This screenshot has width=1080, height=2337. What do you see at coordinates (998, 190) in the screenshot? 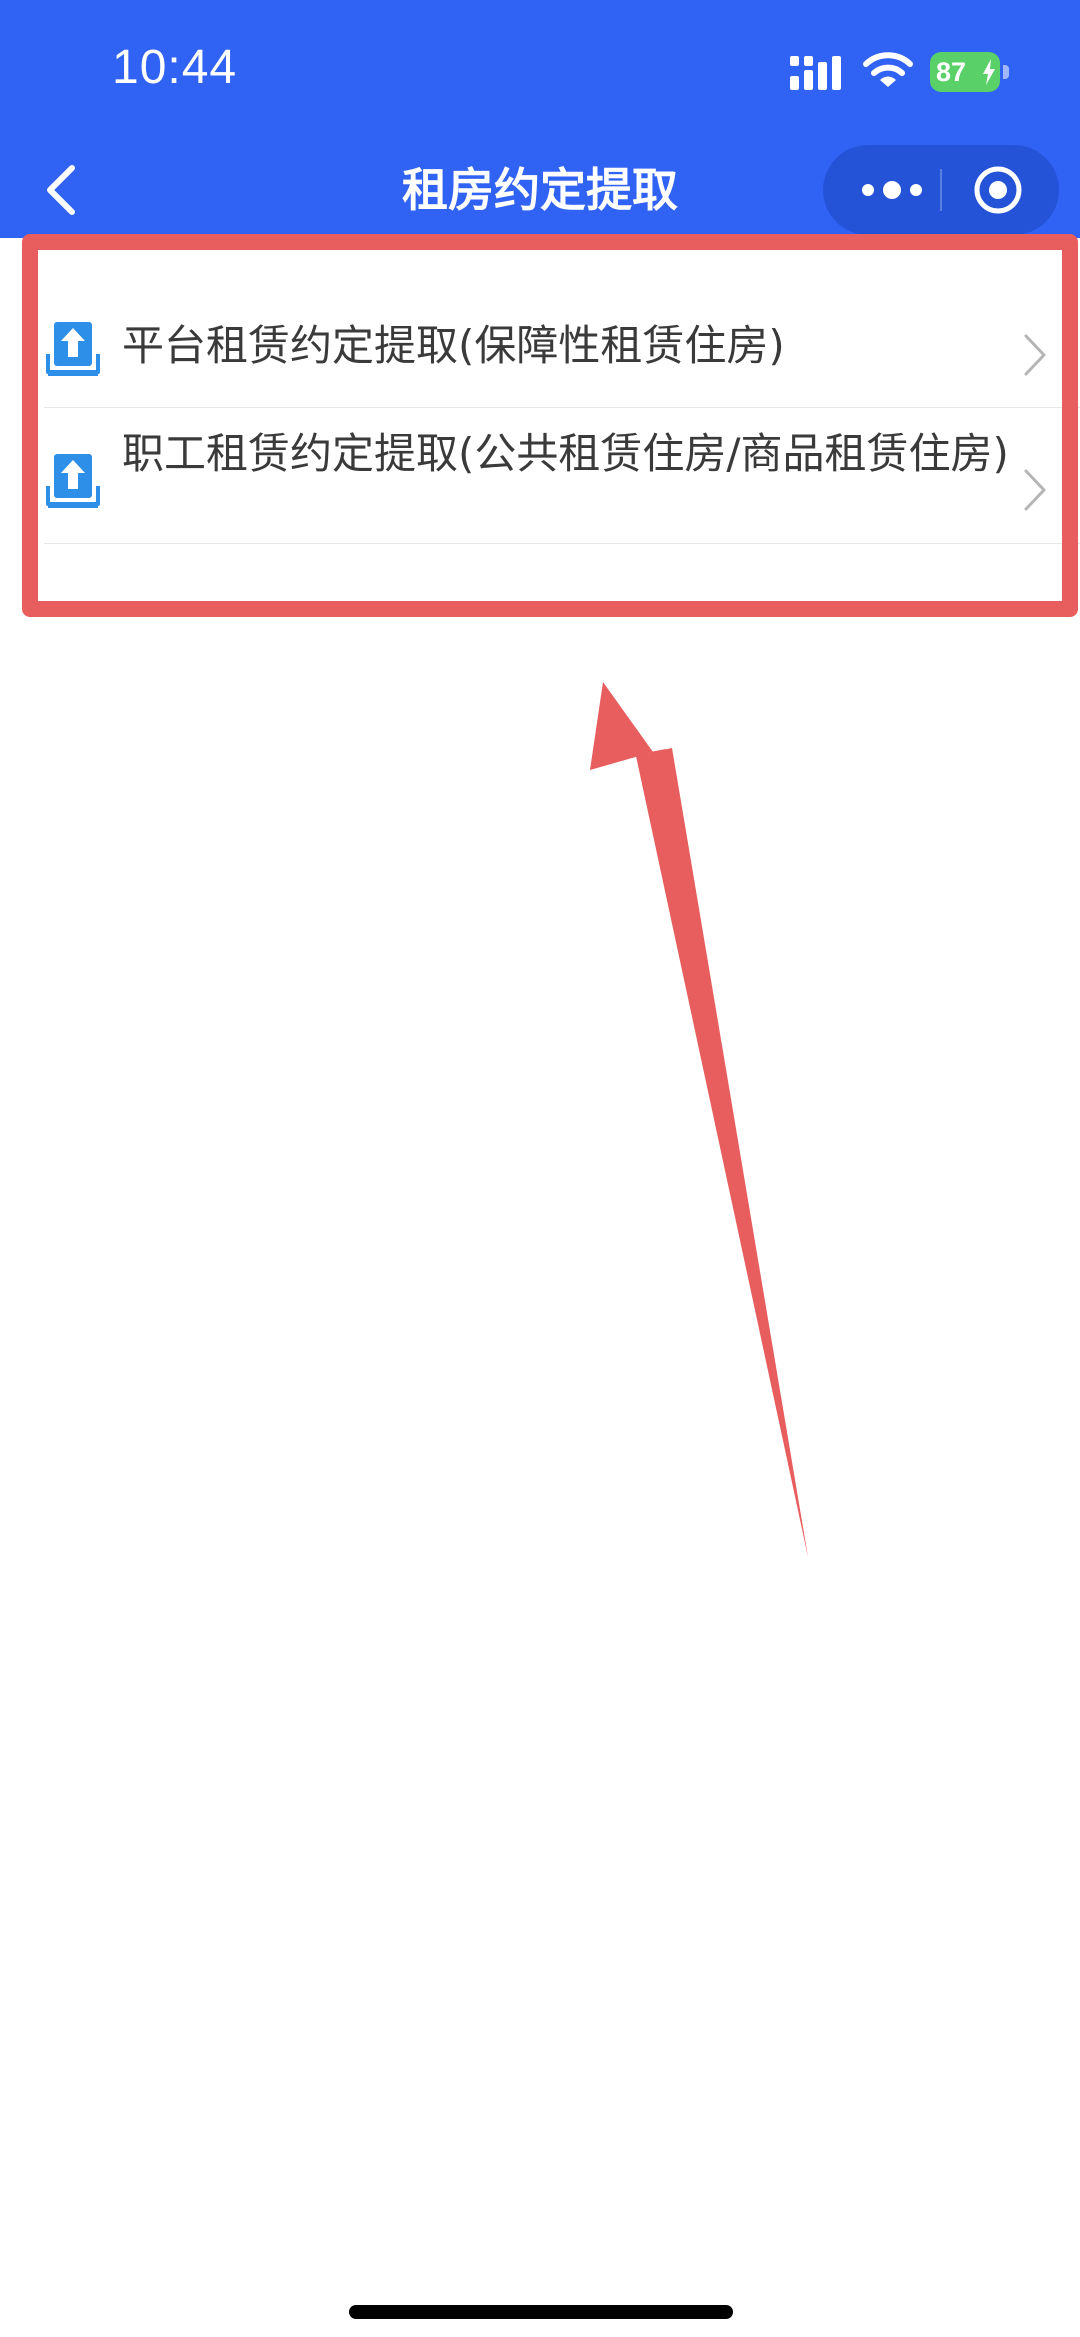
I see `target-circle-icon` at bounding box center [998, 190].